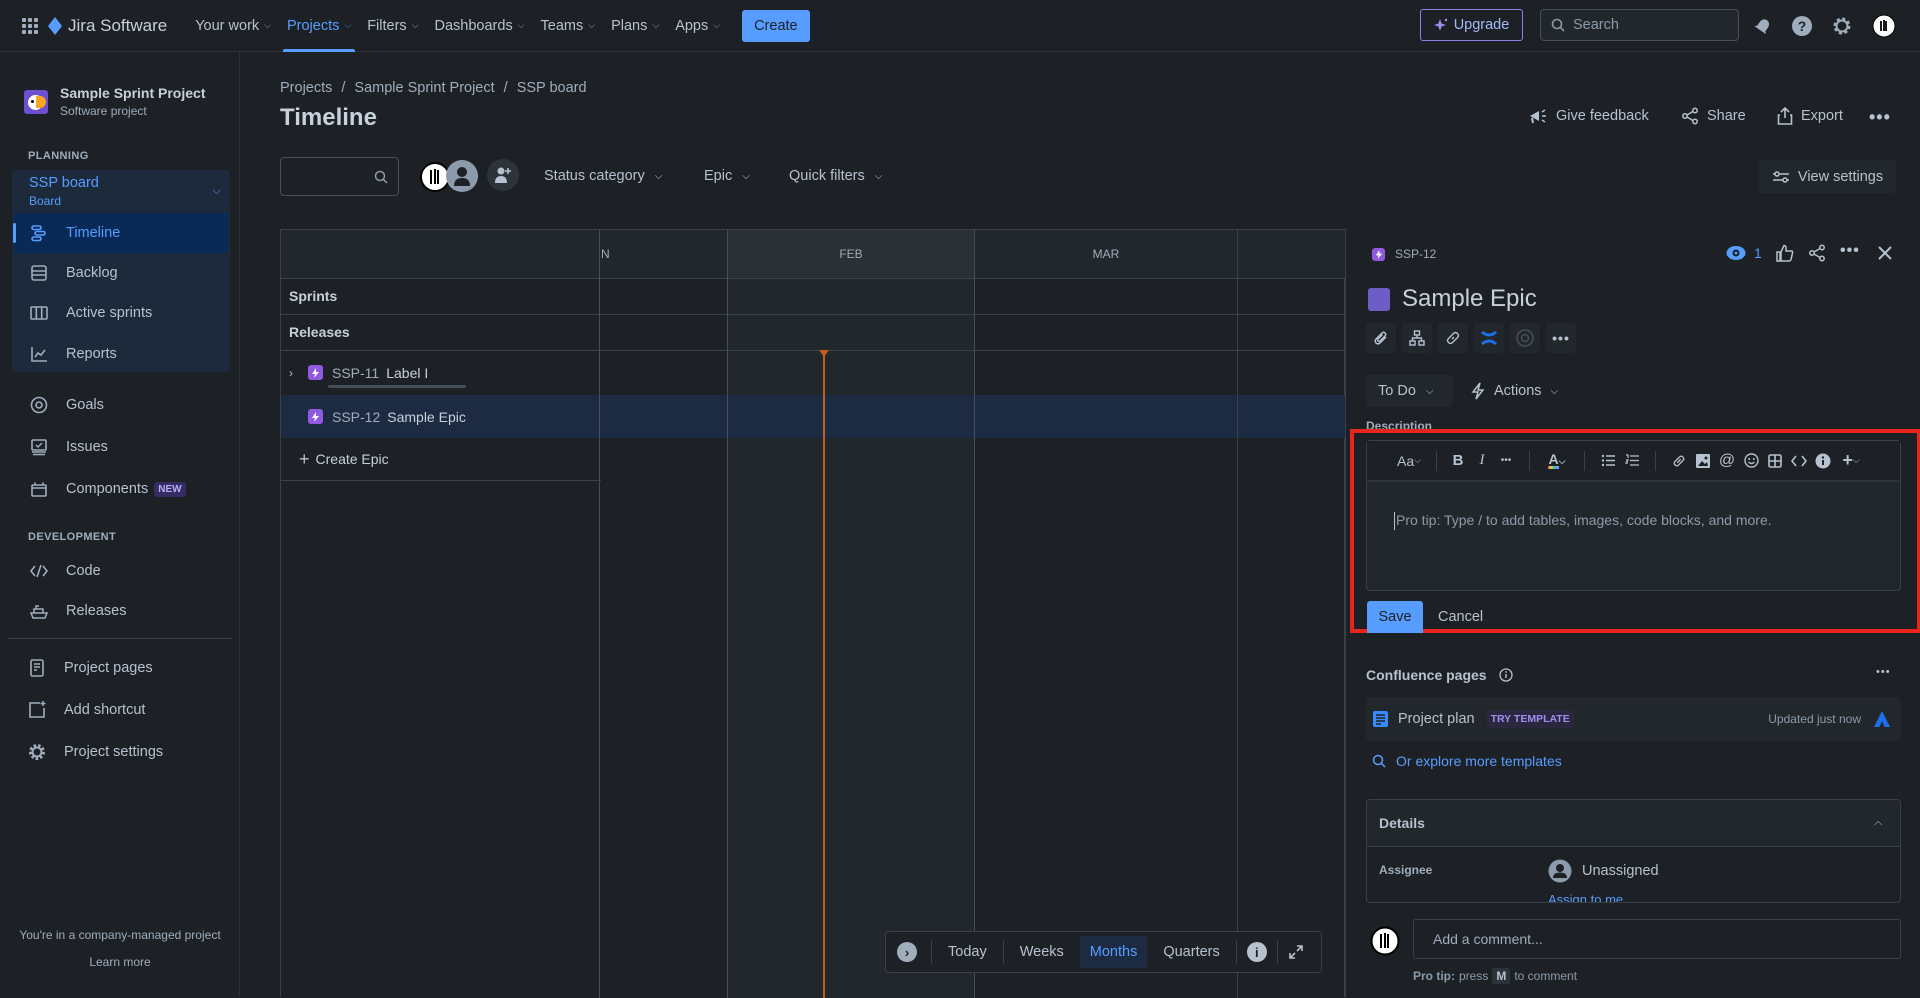 The height and width of the screenshot is (998, 1920). I want to click on create-epic-button: + Create Epic, so click(441, 459).